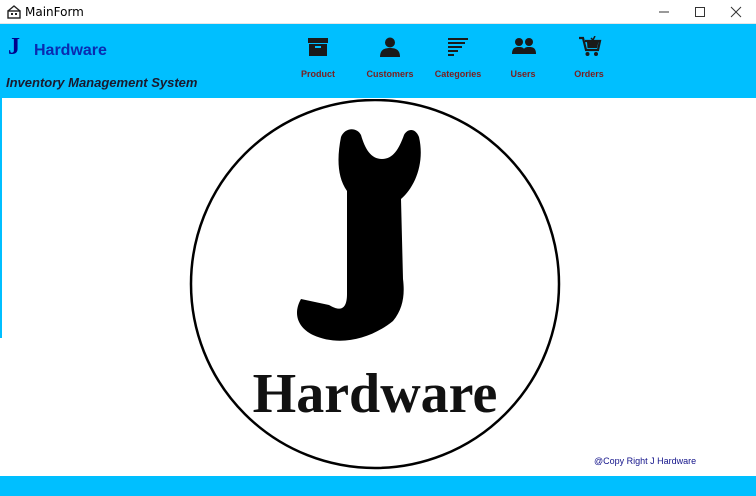  Describe the element at coordinates (390, 47) in the screenshot. I see `person-icon` at that location.